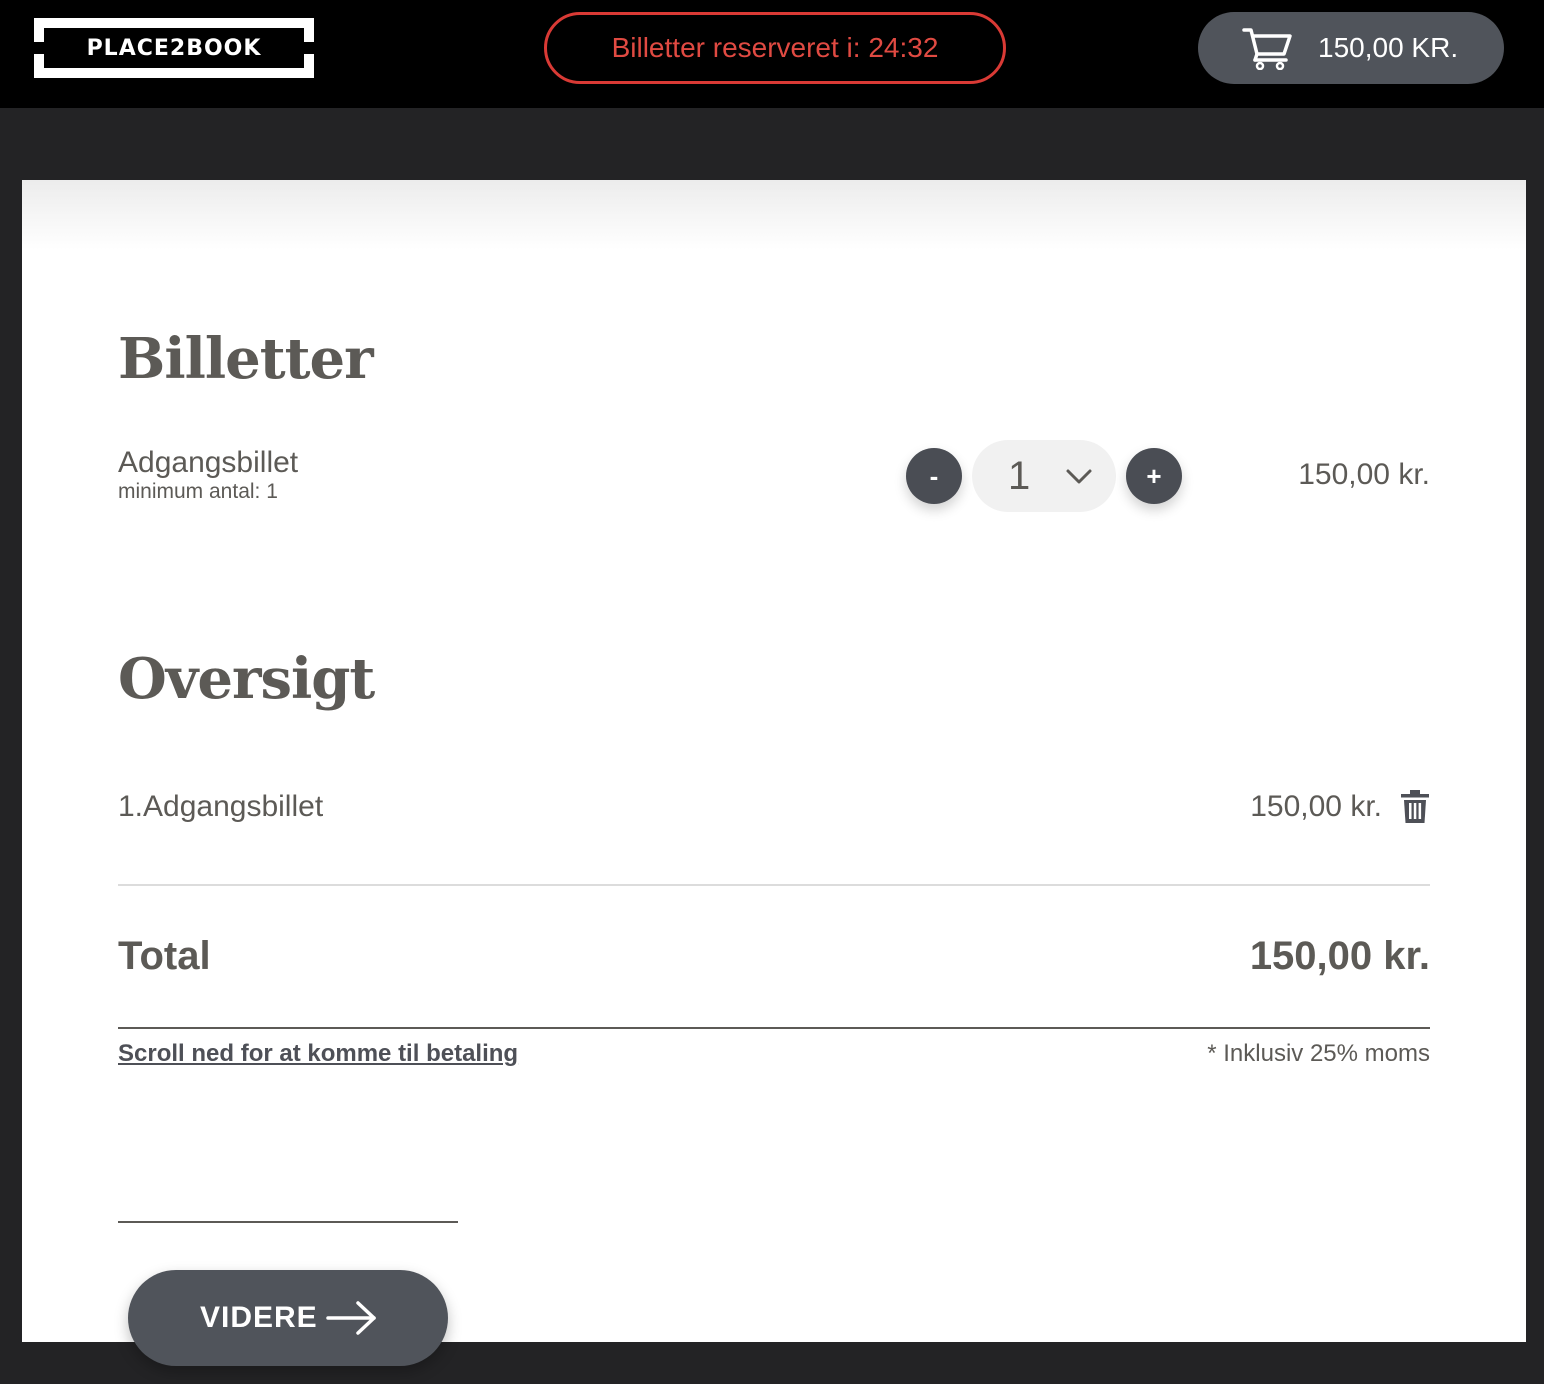 This screenshot has width=1544, height=1384. I want to click on decrement-button: -, so click(934, 476).